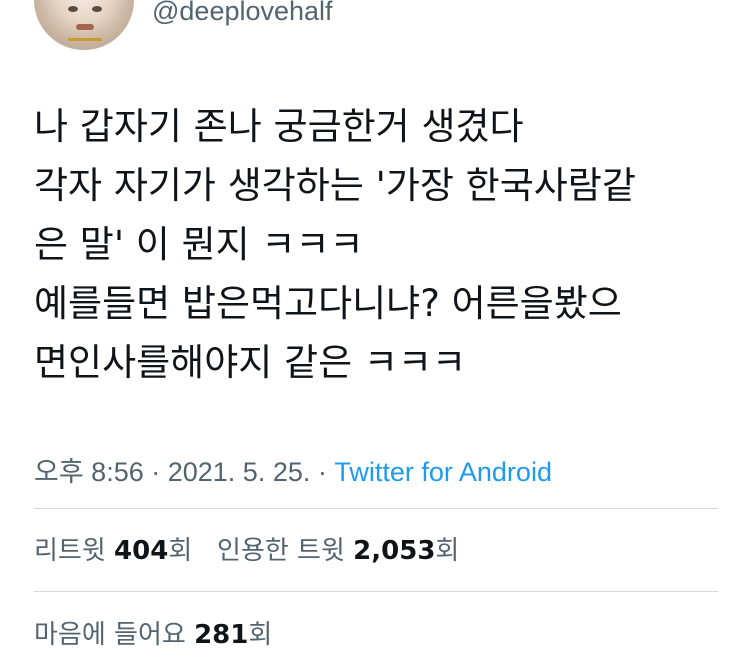  I want to click on tweet-line: 은 말' 이 뭔지 ㅋㅋㅋ, so click(199, 244).